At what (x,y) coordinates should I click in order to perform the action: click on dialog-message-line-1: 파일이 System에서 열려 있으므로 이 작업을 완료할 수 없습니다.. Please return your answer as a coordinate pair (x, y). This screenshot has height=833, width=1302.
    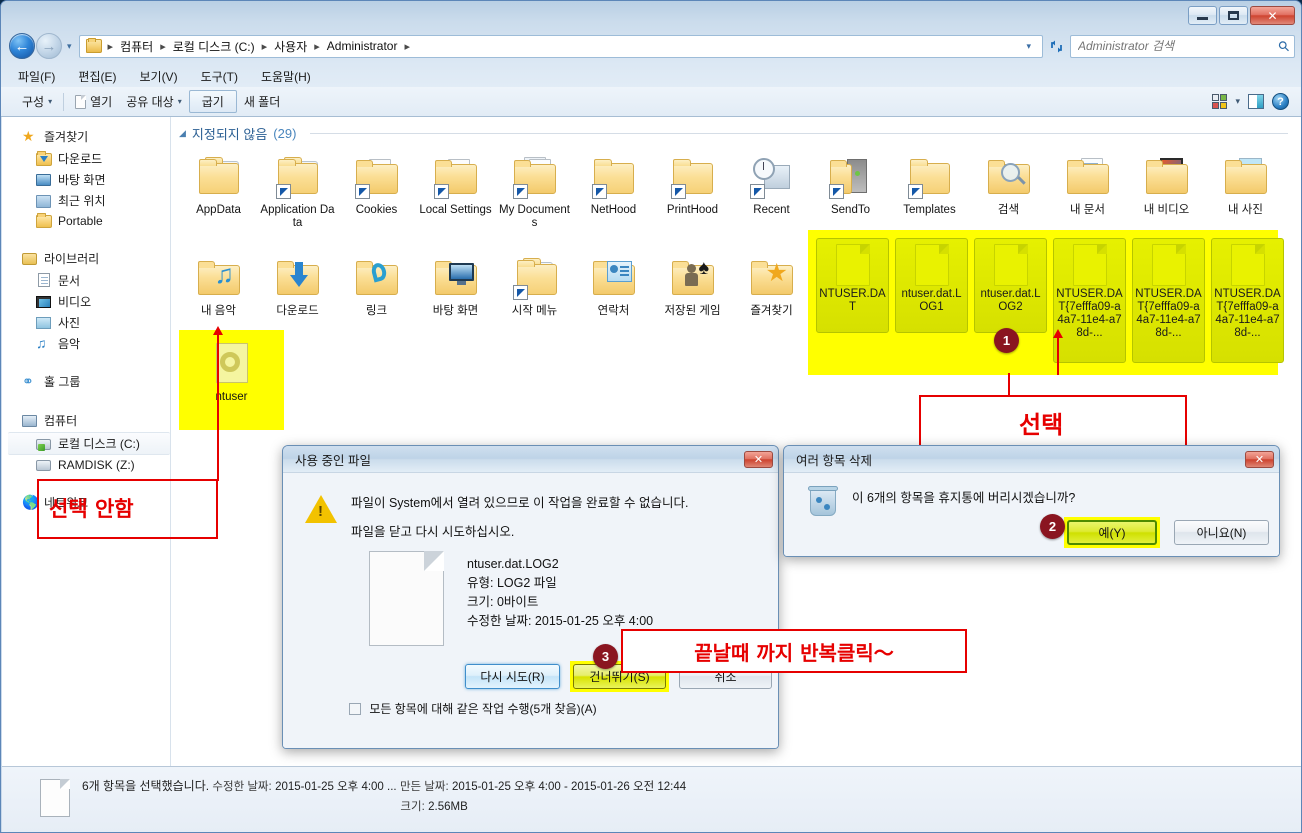
    Looking at the image, I should click on (520, 503).